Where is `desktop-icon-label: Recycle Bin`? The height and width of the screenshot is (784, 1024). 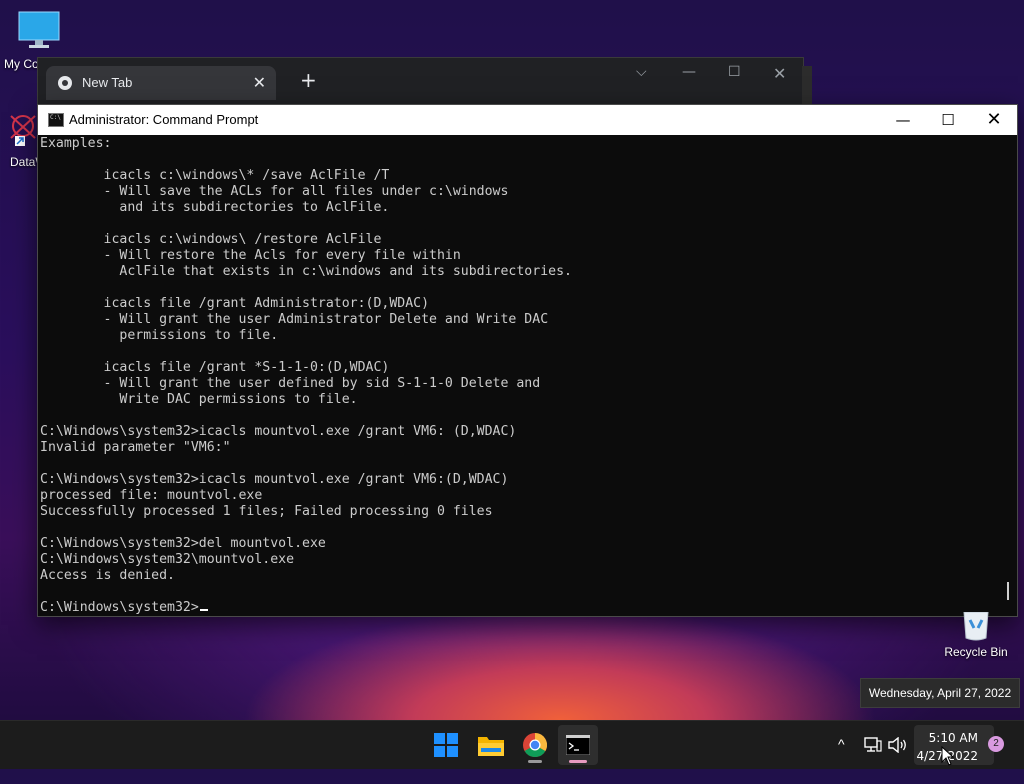
desktop-icon-label: Recycle Bin is located at coordinates (976, 652).